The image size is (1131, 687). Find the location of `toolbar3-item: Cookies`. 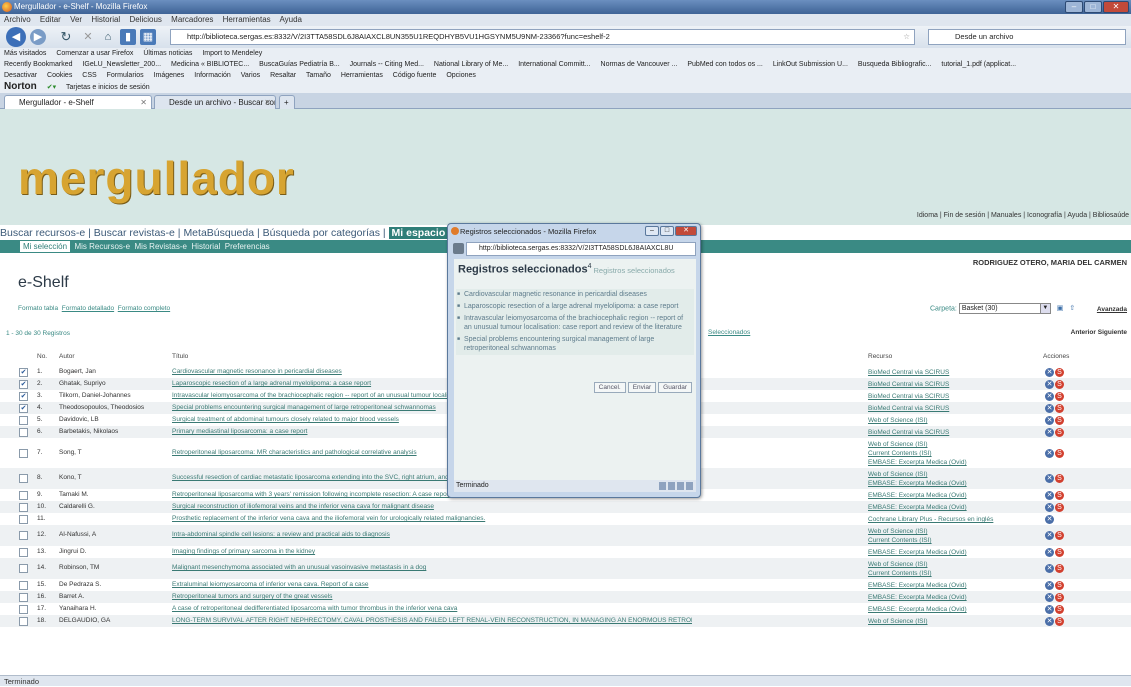

toolbar3-item: Cookies is located at coordinates (59, 75).